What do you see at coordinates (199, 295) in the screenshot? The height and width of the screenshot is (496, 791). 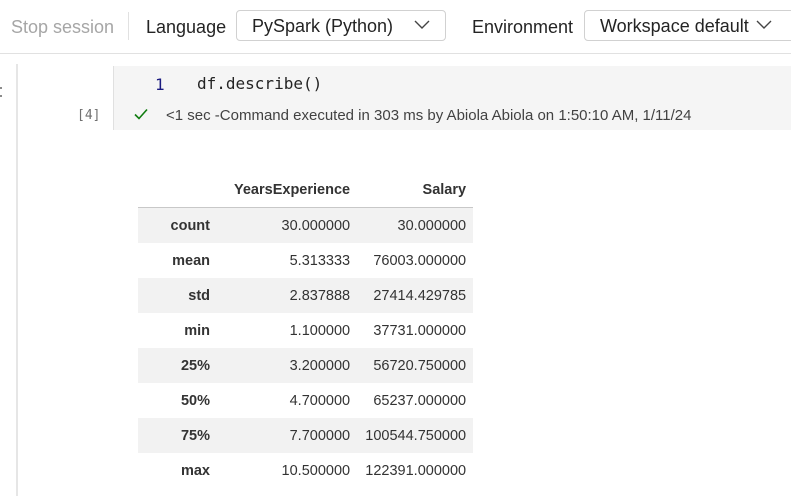 I see `row-label: std` at bounding box center [199, 295].